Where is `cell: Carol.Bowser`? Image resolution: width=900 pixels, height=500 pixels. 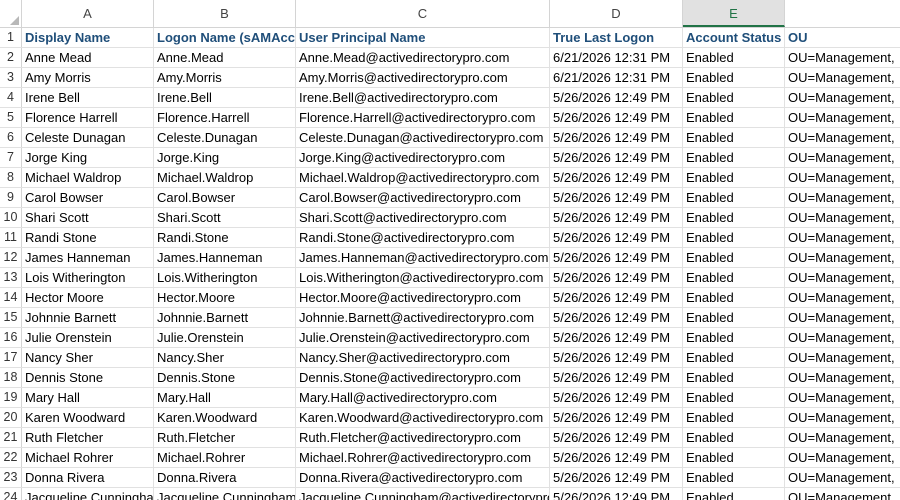
cell: Carol.Bowser is located at coordinates (225, 197).